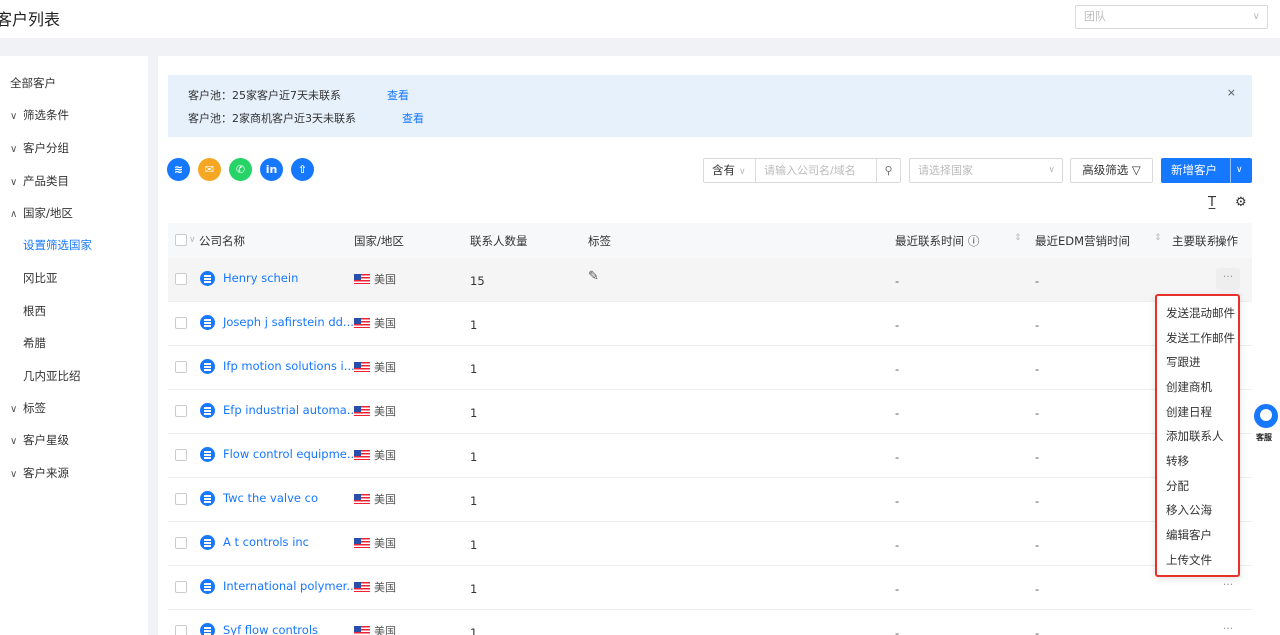  I want to click on sidebar-item-customer-groups: ∨ 客户分组, so click(39, 148).